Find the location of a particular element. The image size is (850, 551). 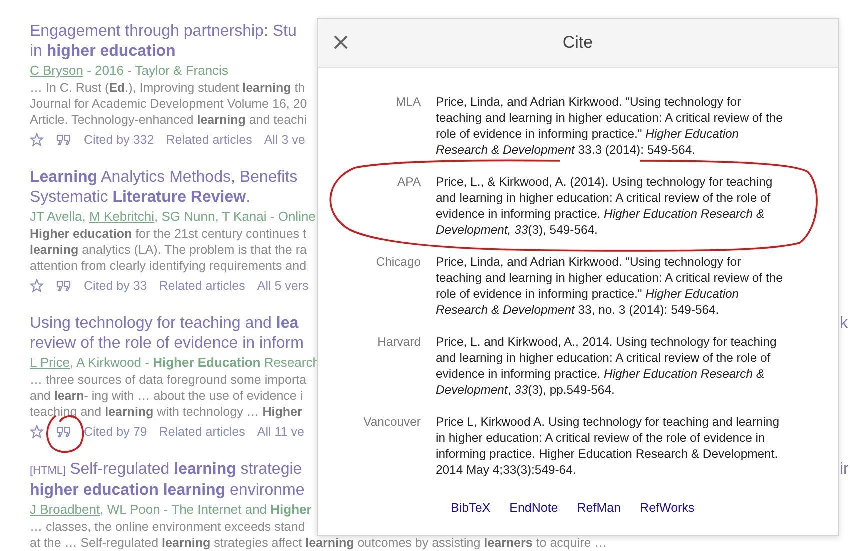

snippet-line: attention from clearly identifying requirements and is located at coordinates (168, 266).